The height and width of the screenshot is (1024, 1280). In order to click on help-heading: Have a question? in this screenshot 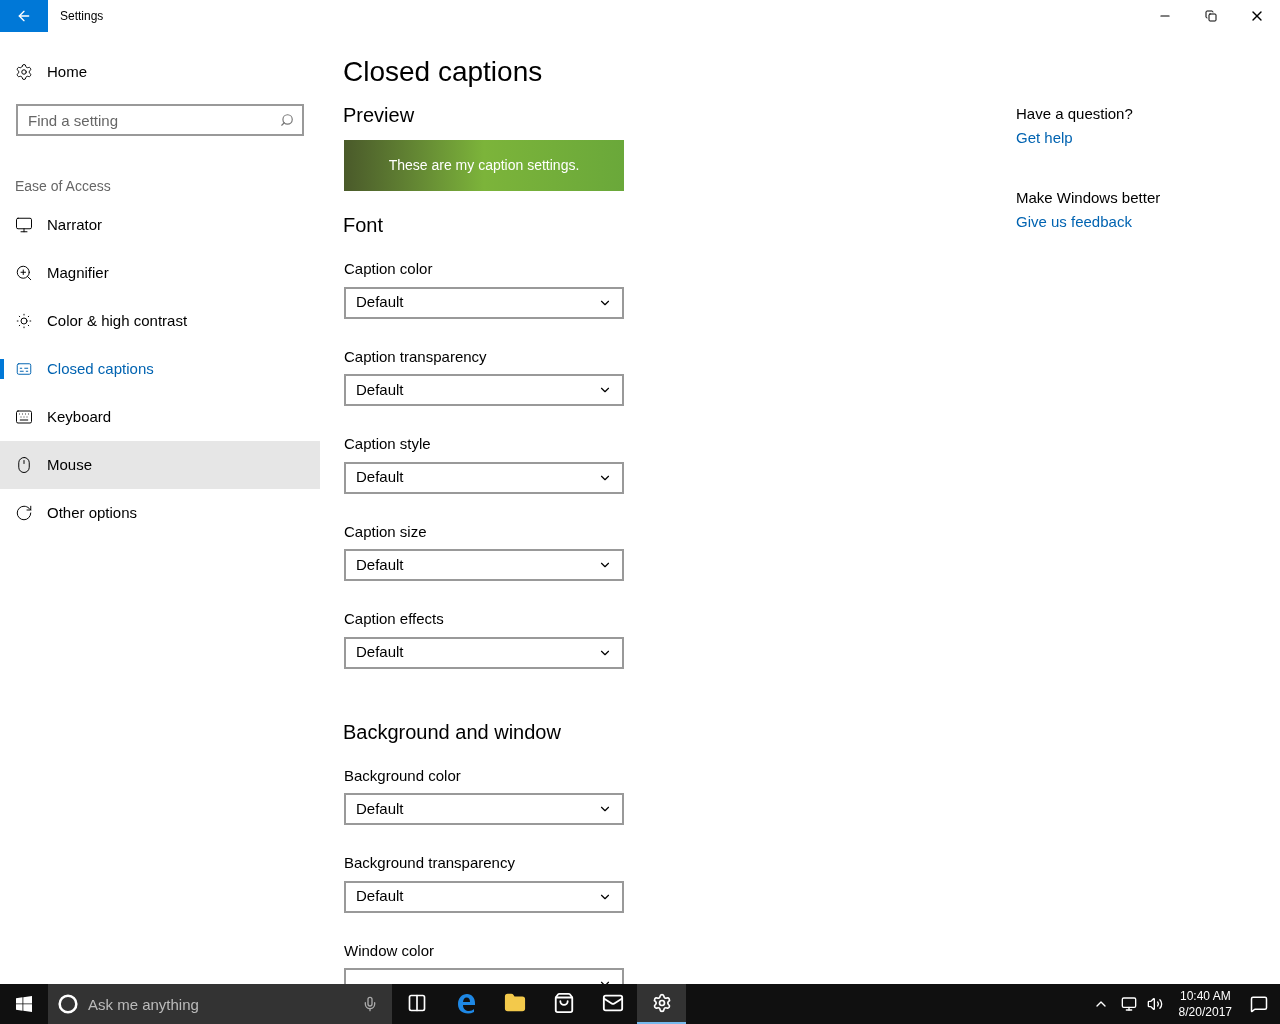, I will do `click(1075, 114)`.